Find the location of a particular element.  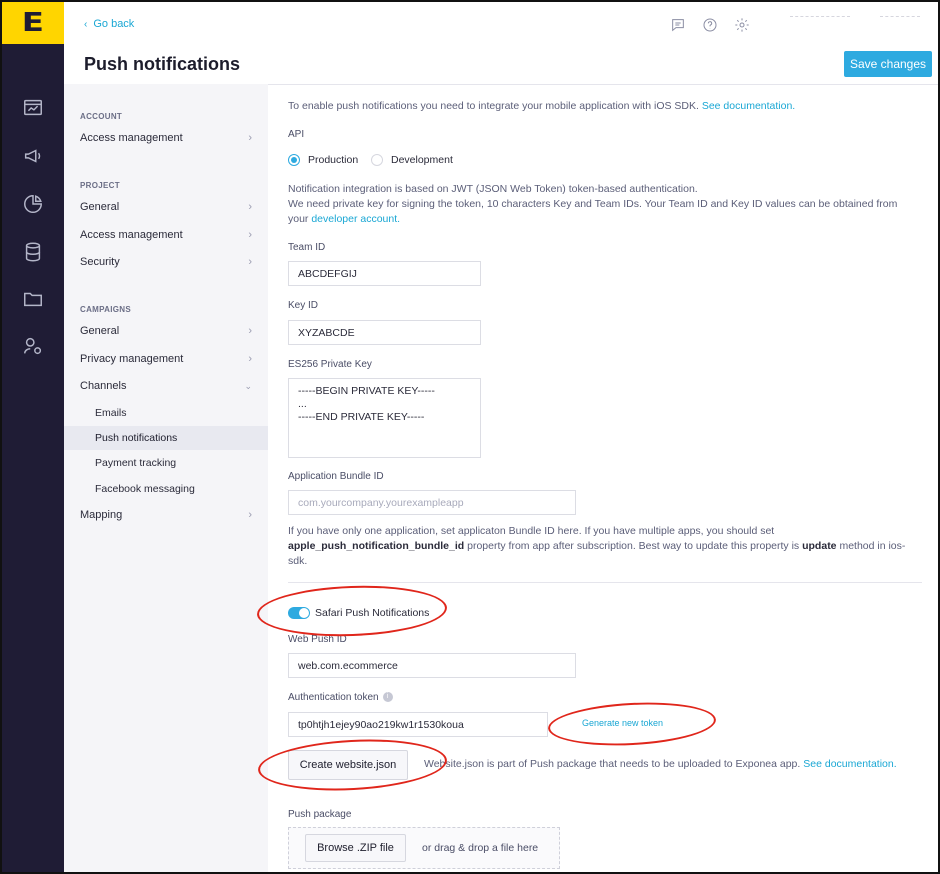

logo: E is located at coordinates (33, 23).